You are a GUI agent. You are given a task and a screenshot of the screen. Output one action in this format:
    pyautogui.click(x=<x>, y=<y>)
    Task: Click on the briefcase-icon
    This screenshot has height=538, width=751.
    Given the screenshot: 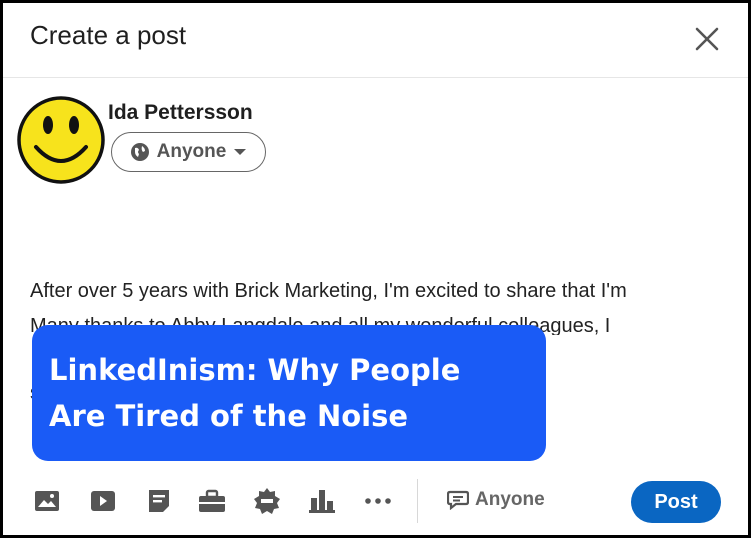 What is the action you would take?
    pyautogui.click(x=212, y=500)
    